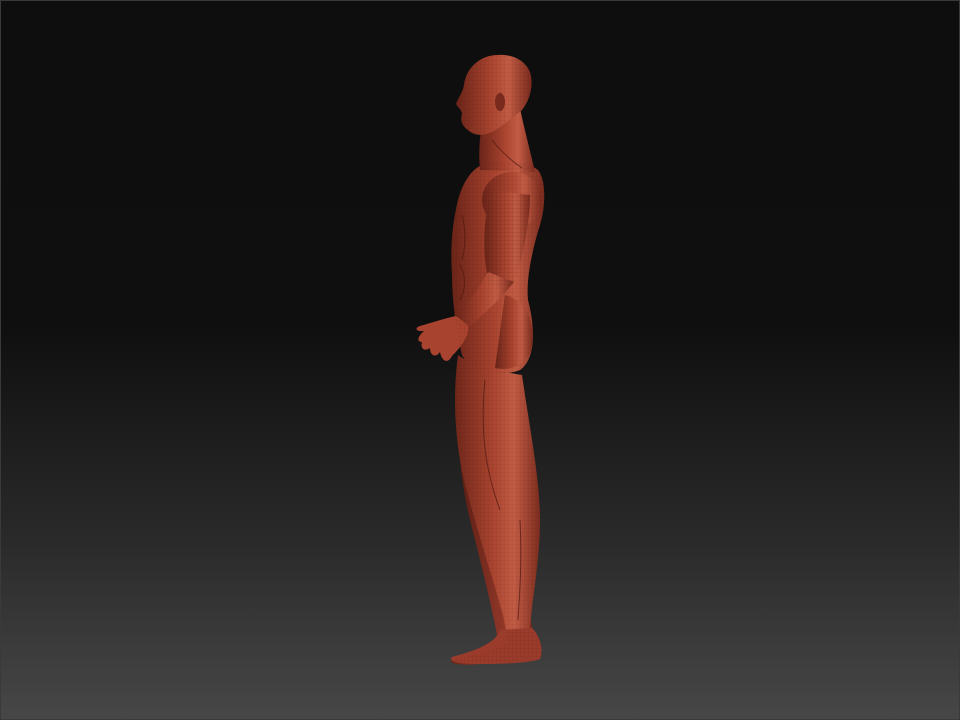 The image size is (960, 720). I want to click on figure-body, so click(480, 359).